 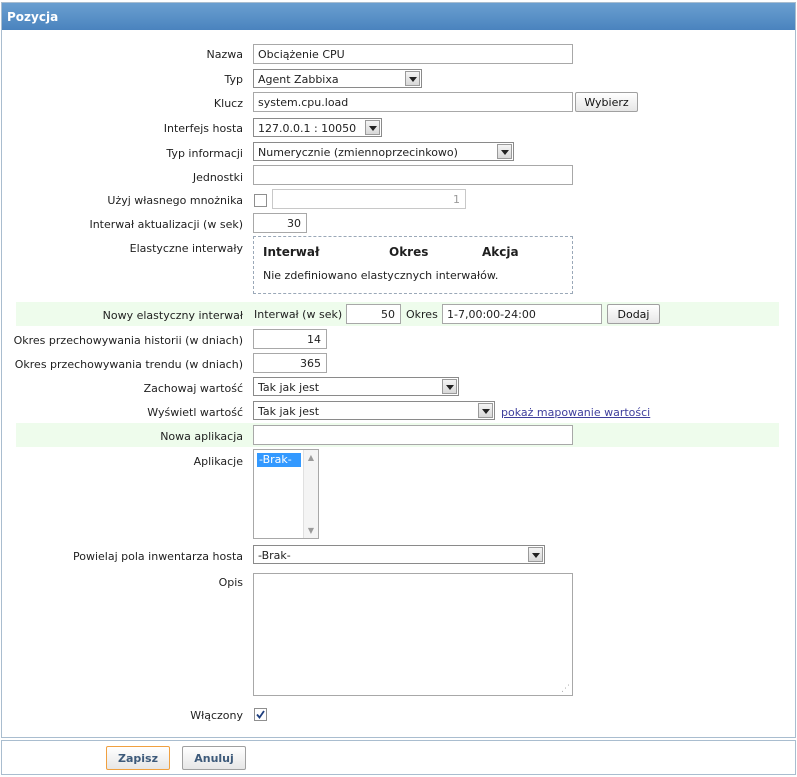 What do you see at coordinates (290, 339) in the screenshot?
I see `history-input: 14` at bounding box center [290, 339].